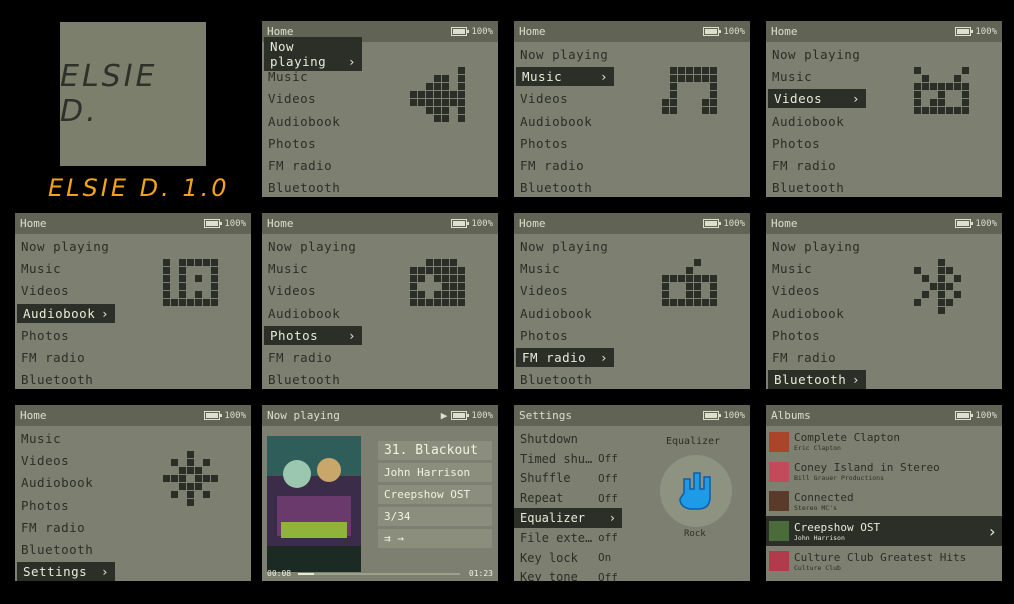 The image size is (1014, 604). What do you see at coordinates (884, 561) in the screenshot?
I see `album-item: Culture Club Greatest Hits Culture Club` at bounding box center [884, 561].